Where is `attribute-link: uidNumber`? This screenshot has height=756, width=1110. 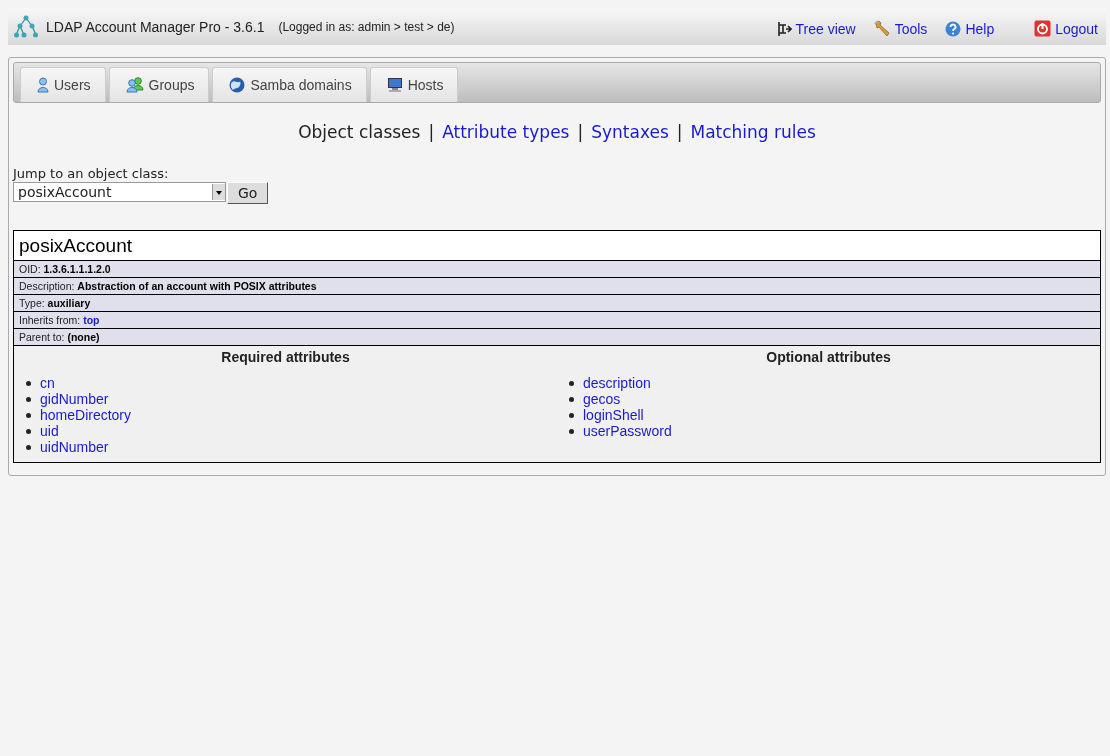 attribute-link: uidNumber is located at coordinates (74, 447).